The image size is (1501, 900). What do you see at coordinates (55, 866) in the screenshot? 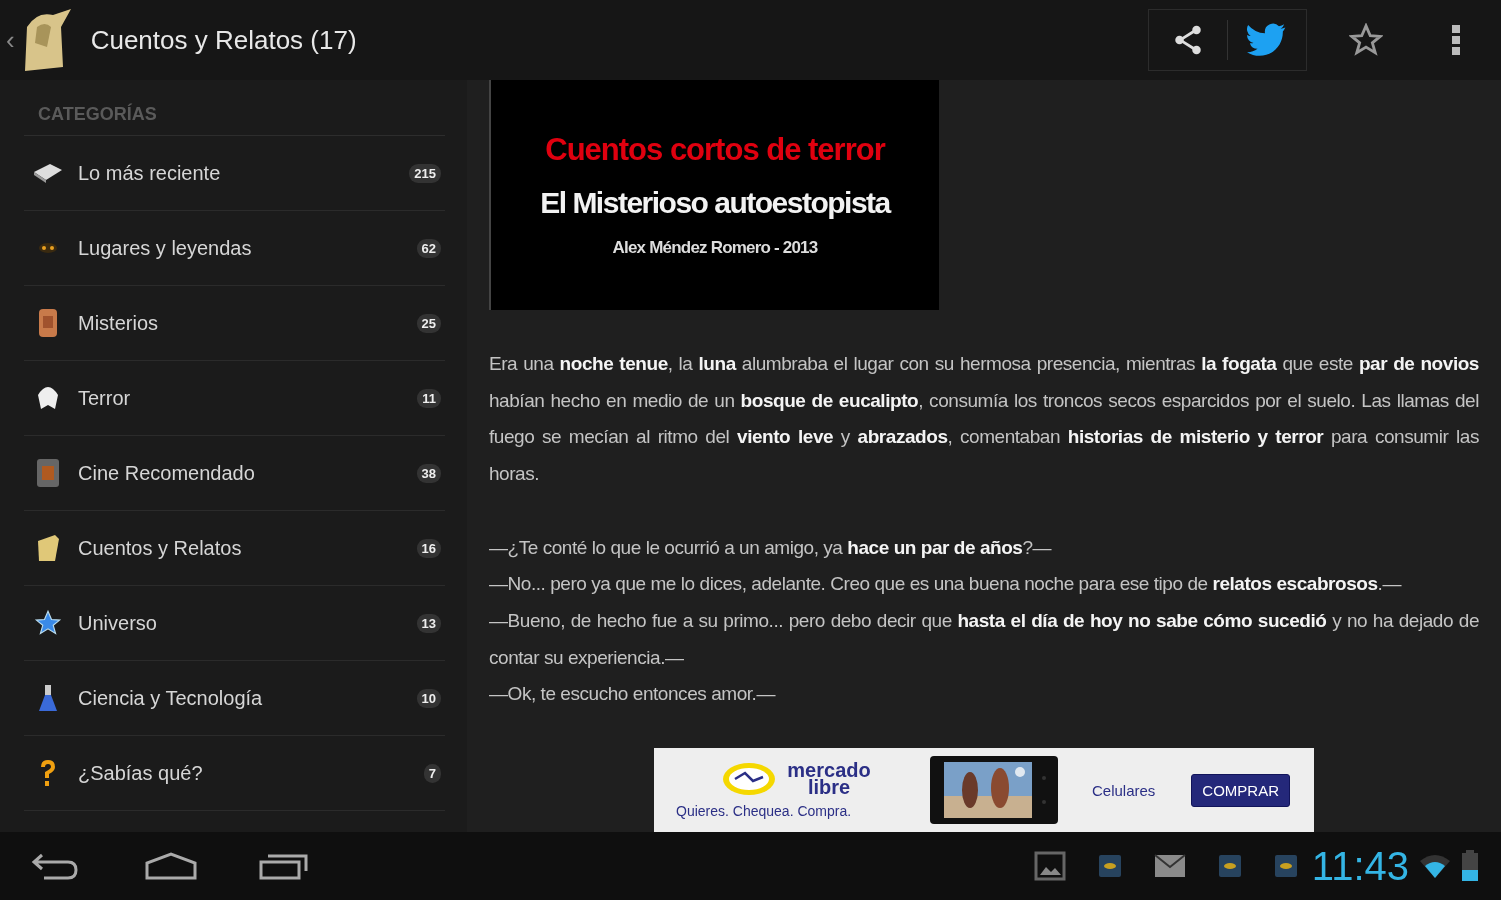
I see `back-arrow-icon` at bounding box center [55, 866].